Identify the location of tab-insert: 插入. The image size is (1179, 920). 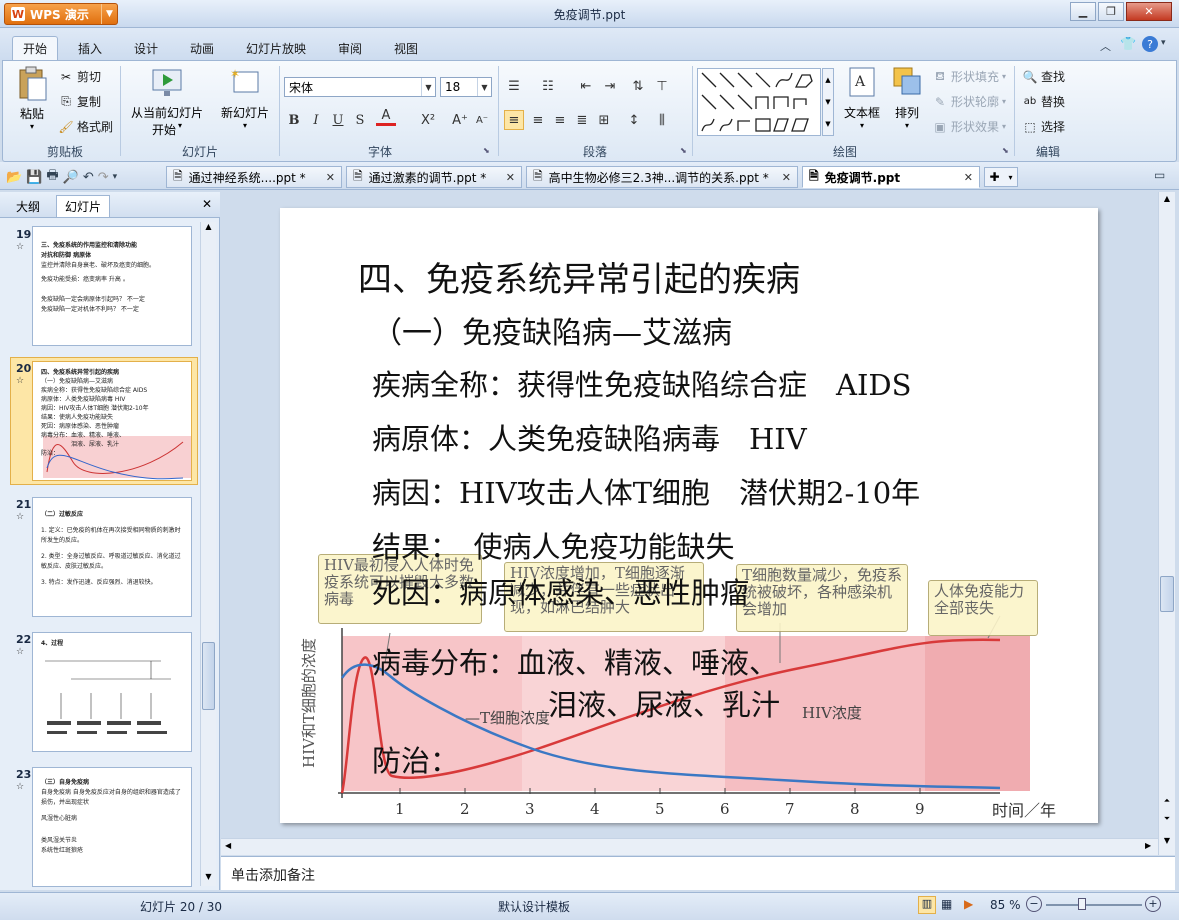
(90, 48).